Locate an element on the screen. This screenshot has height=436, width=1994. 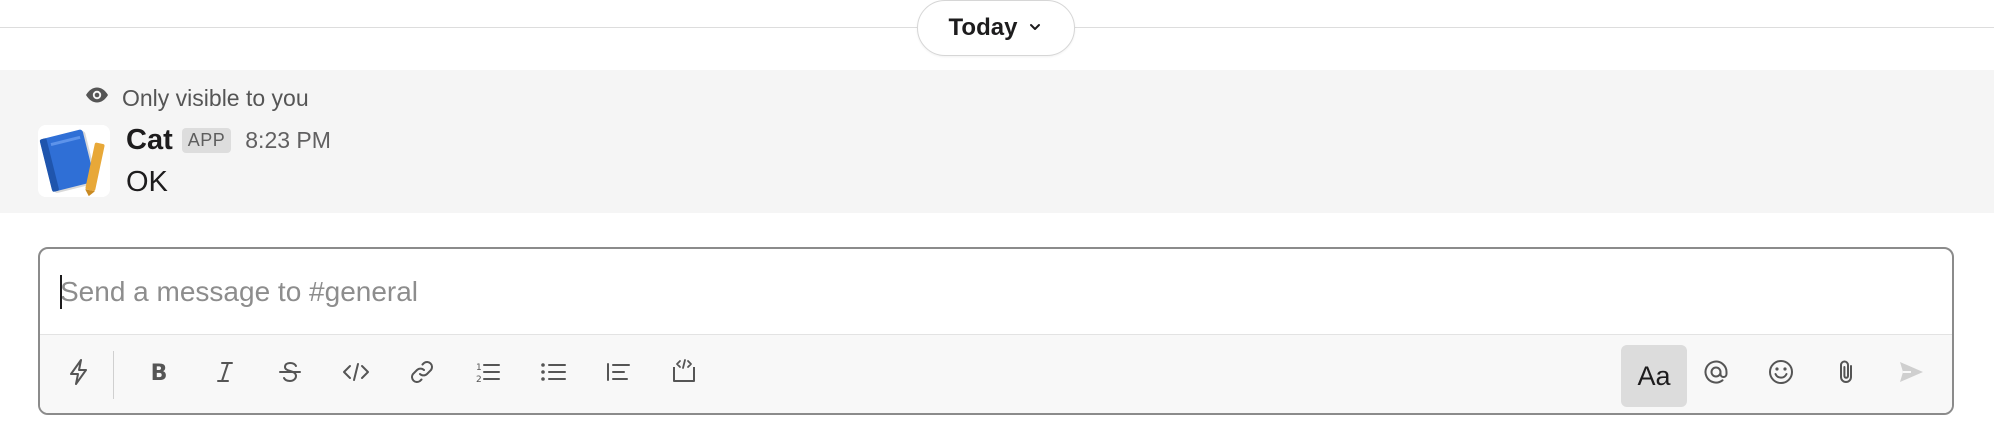
link-button is located at coordinates (422, 374).